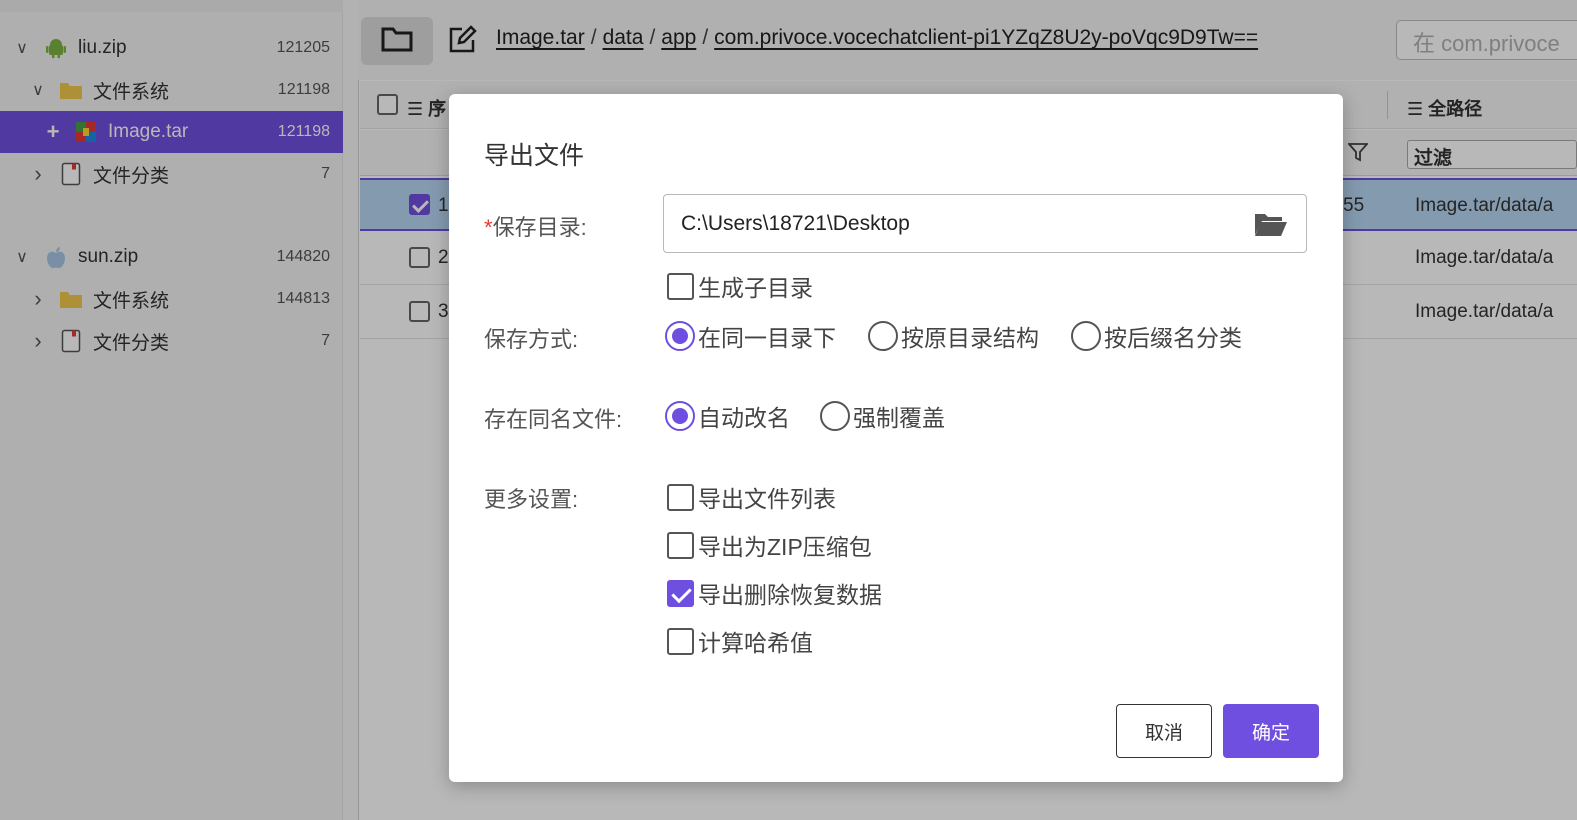 The width and height of the screenshot is (1577, 820). What do you see at coordinates (534, 156) in the screenshot?
I see `dialog-title: 导出文件` at bounding box center [534, 156].